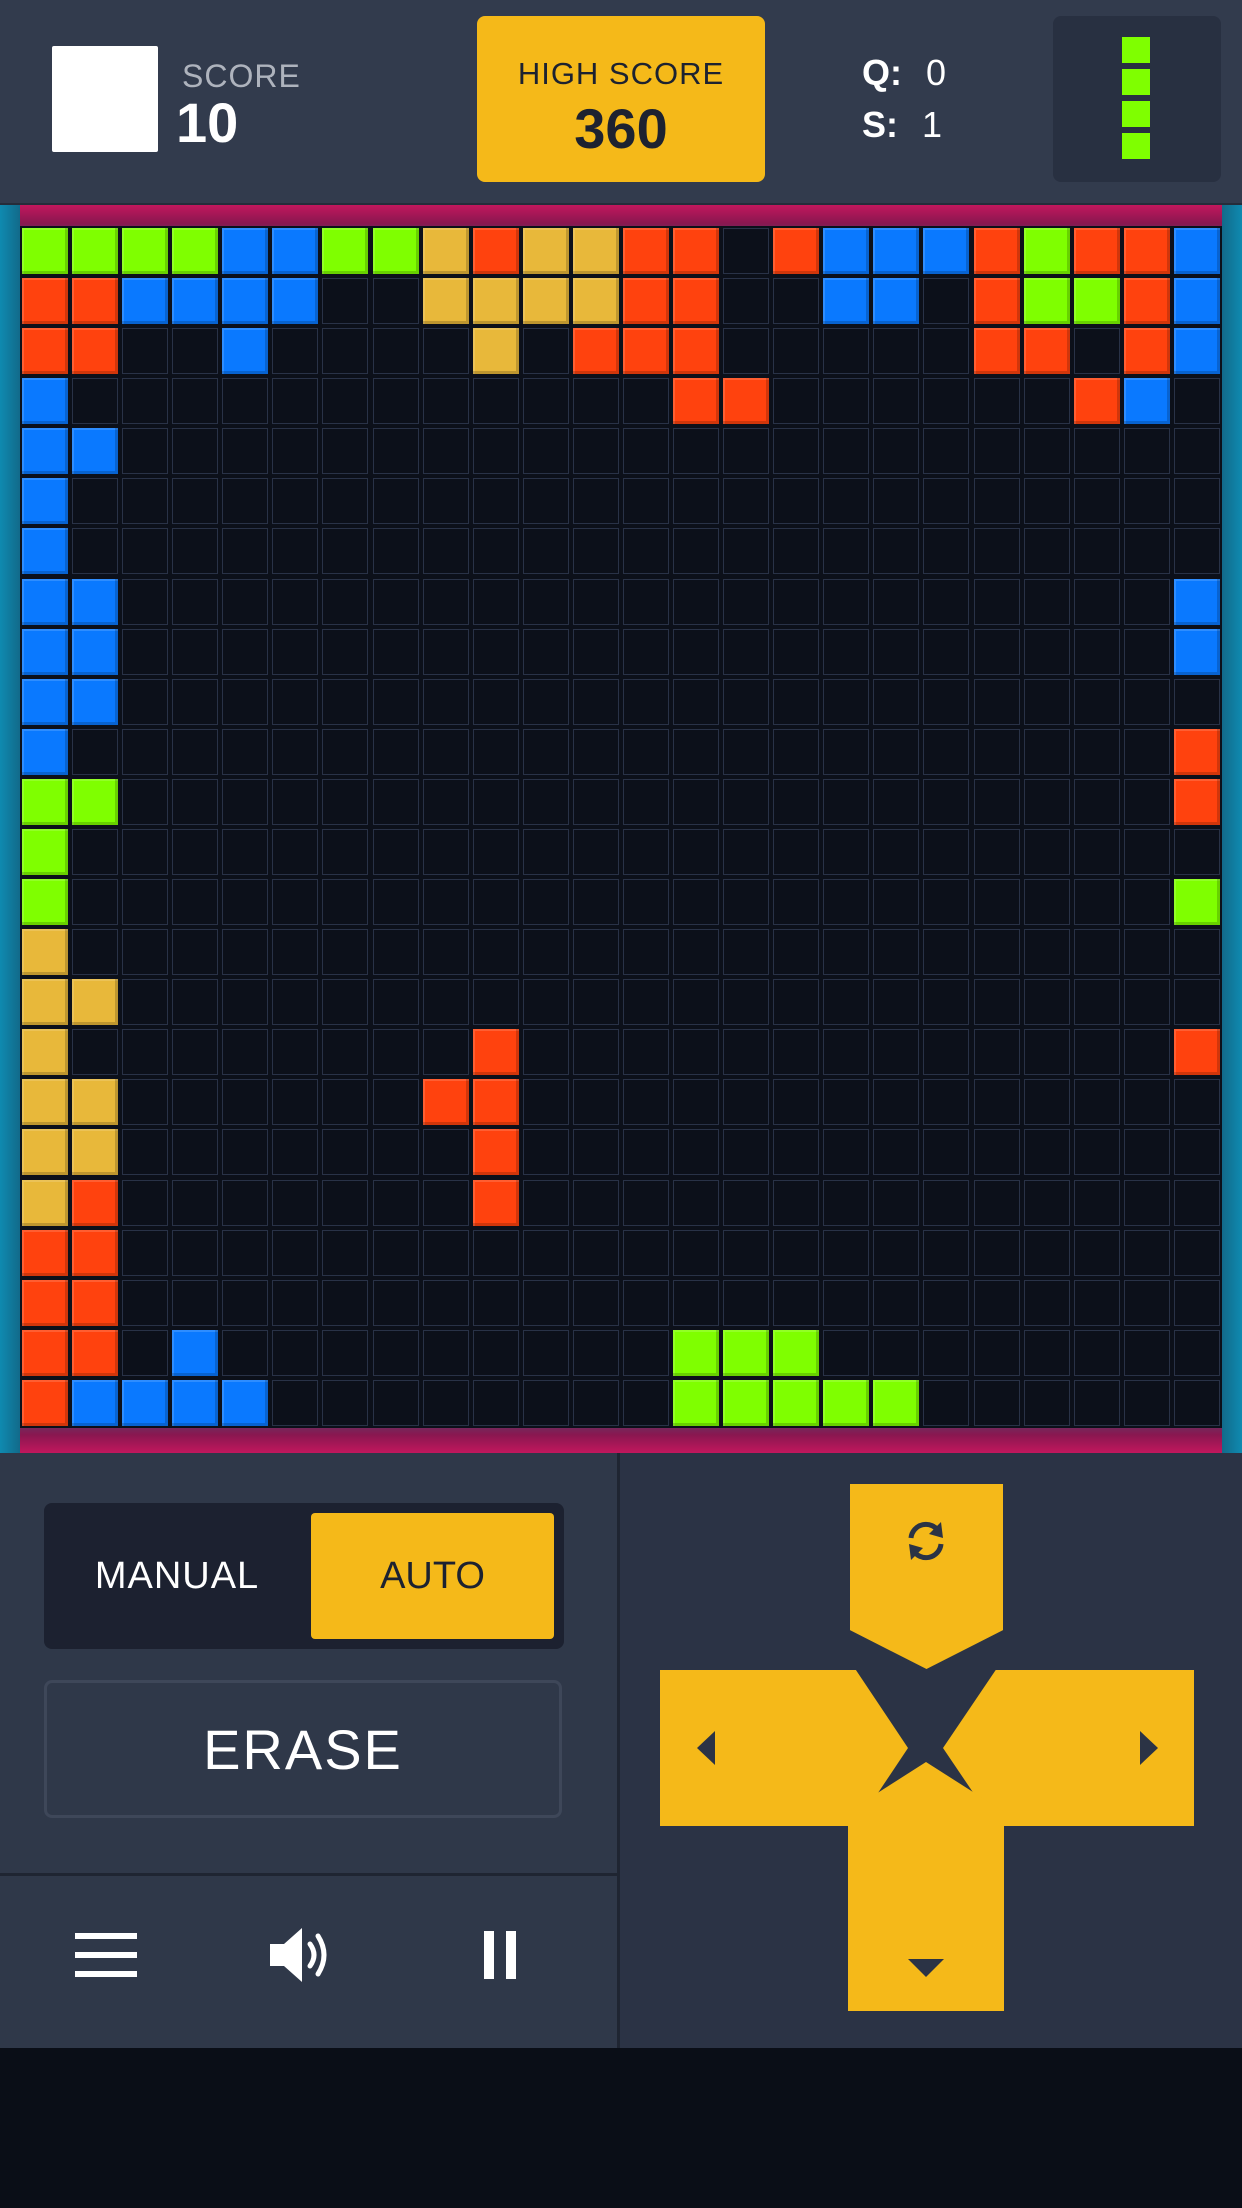  What do you see at coordinates (621, 73) in the screenshot?
I see `high-score-label: HIGH SCORE` at bounding box center [621, 73].